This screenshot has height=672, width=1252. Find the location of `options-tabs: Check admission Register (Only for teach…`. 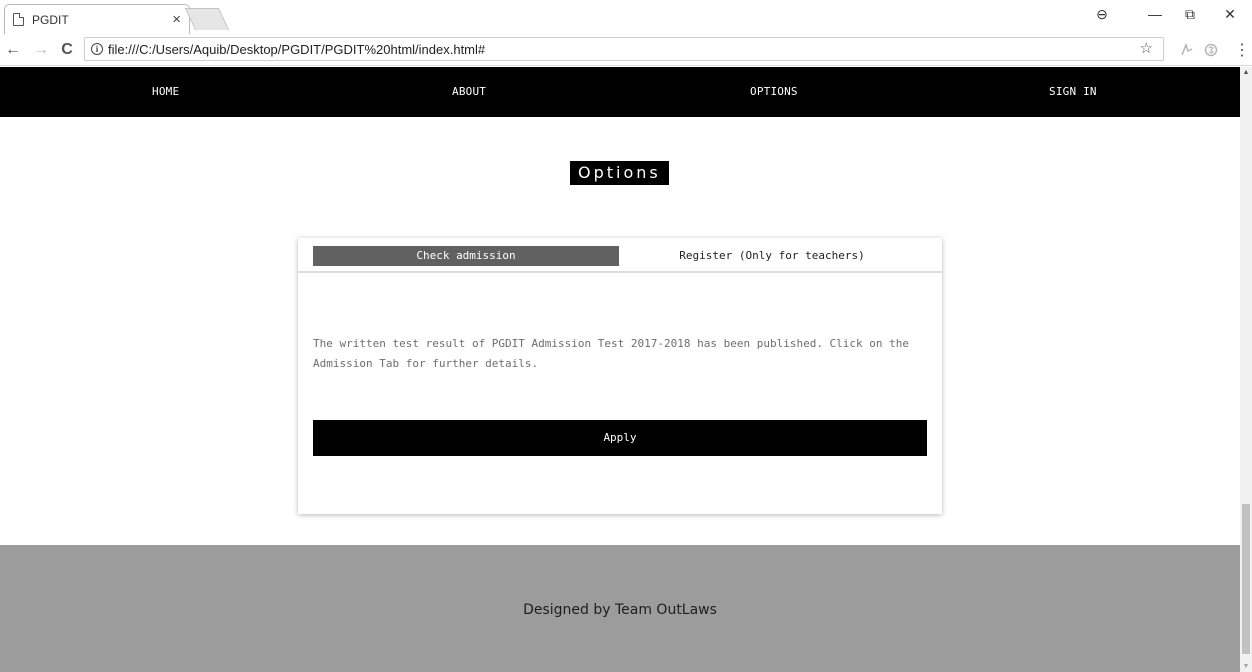

options-tabs: Check admission Register (Only for teach… is located at coordinates (620, 255).